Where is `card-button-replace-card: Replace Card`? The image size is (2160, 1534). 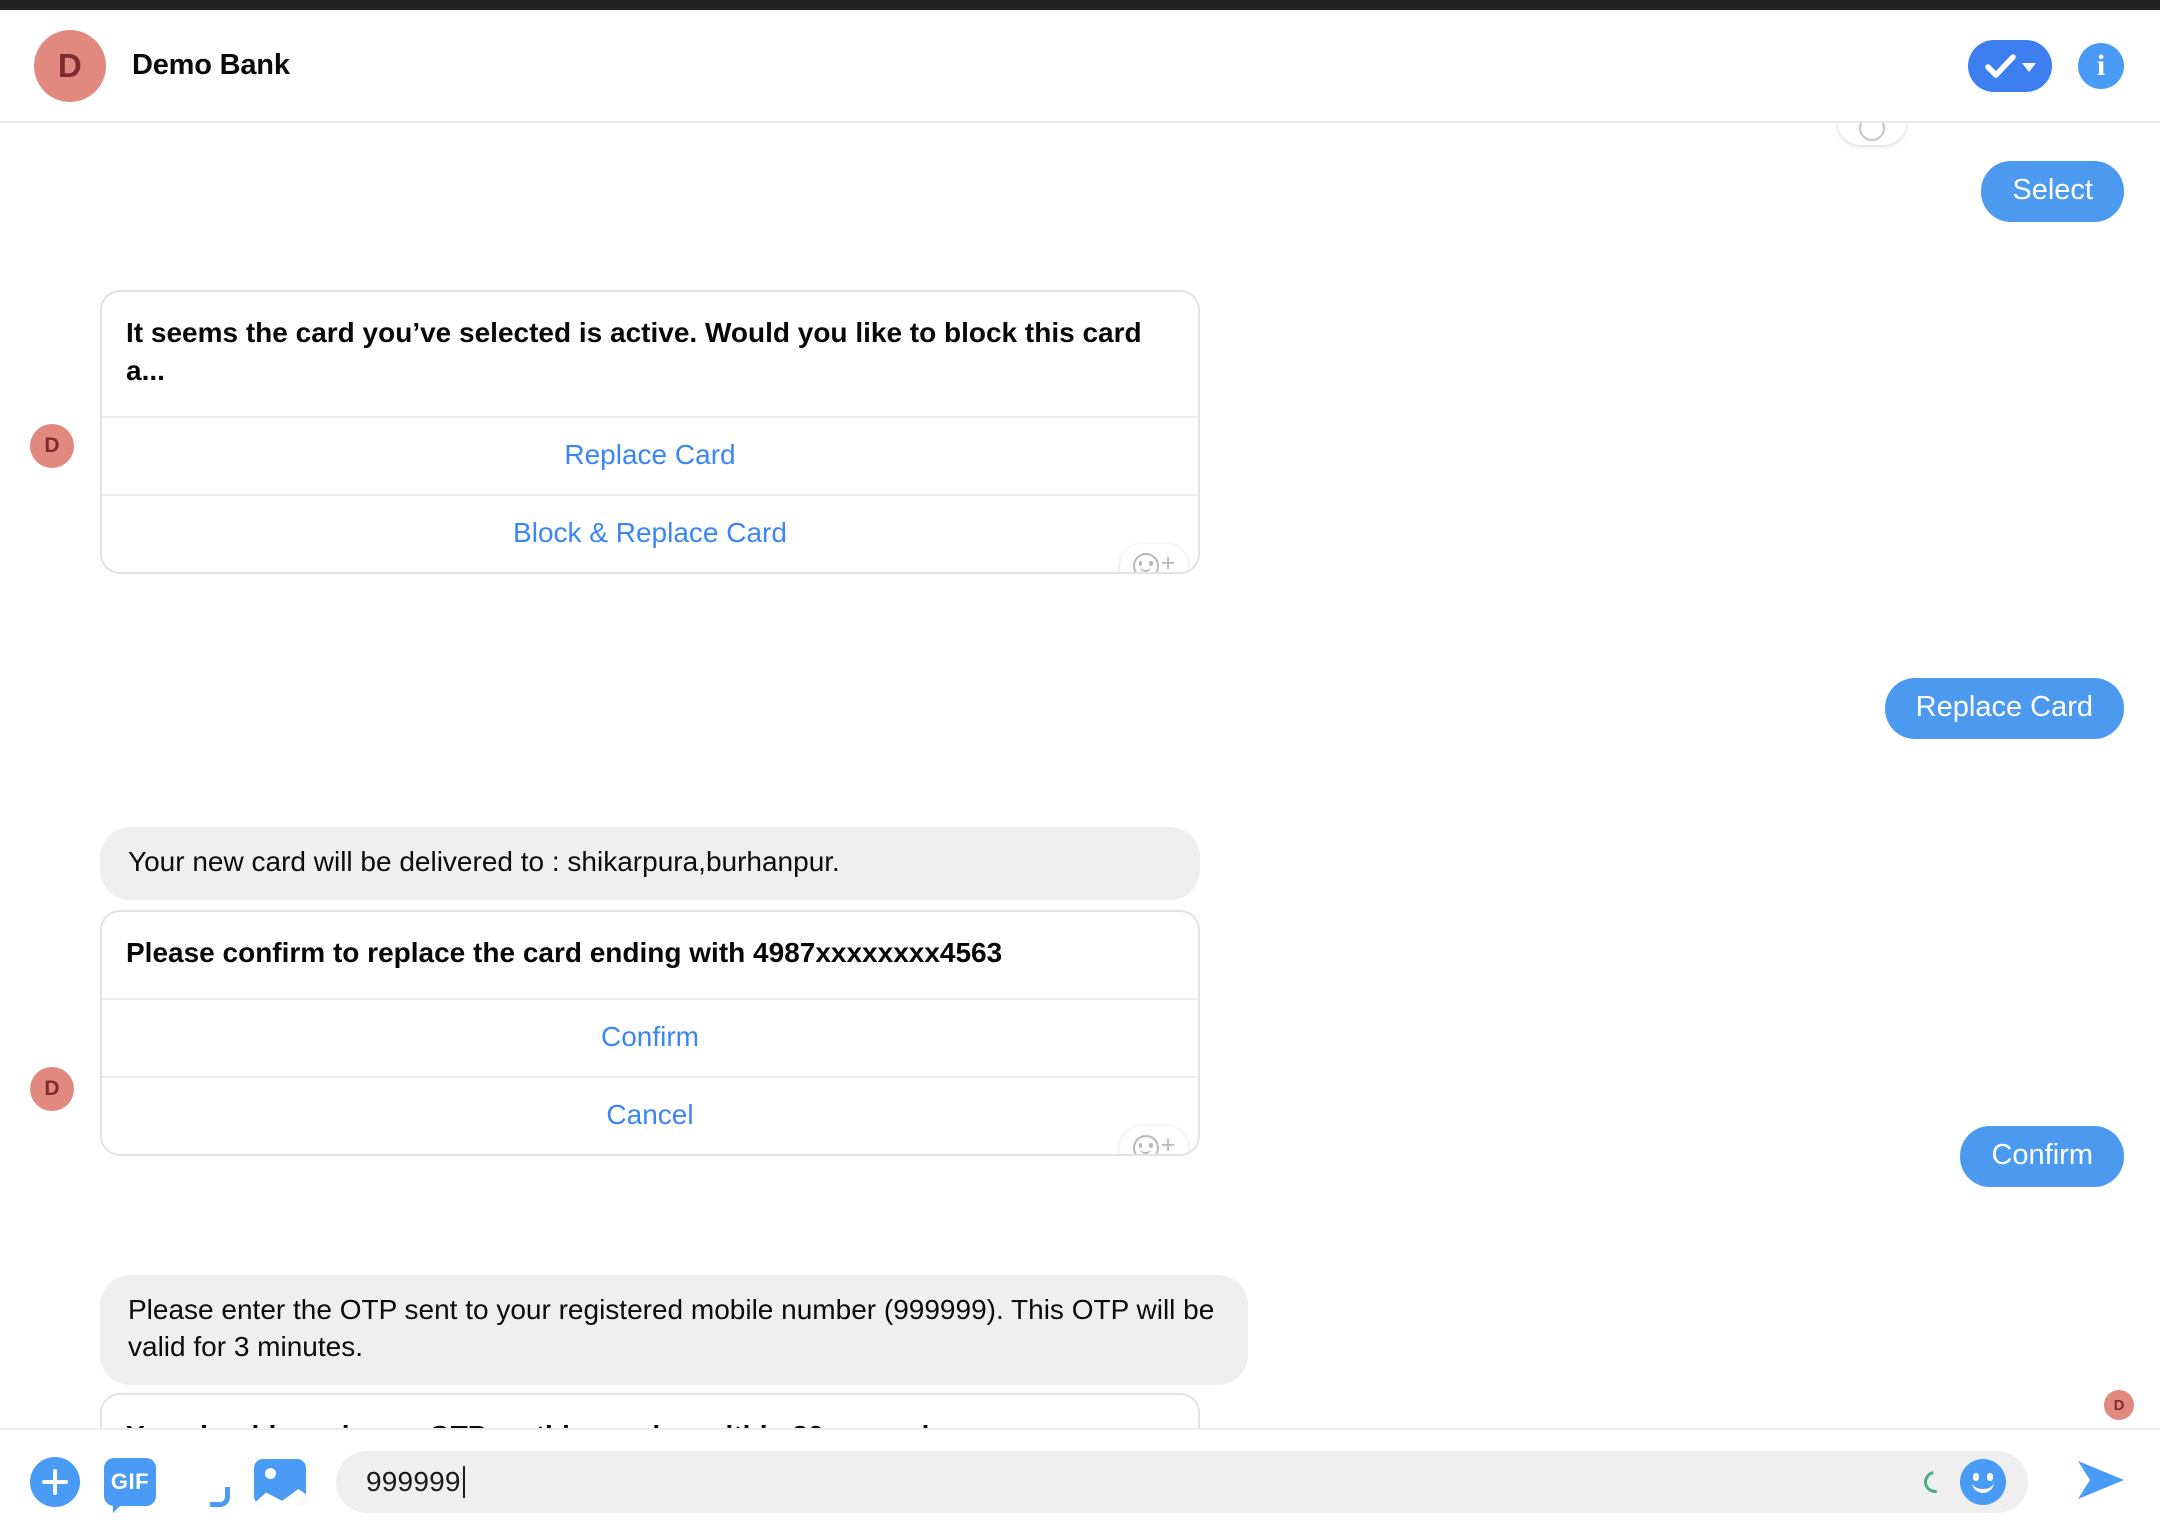 card-button-replace-card: Replace Card is located at coordinates (650, 455).